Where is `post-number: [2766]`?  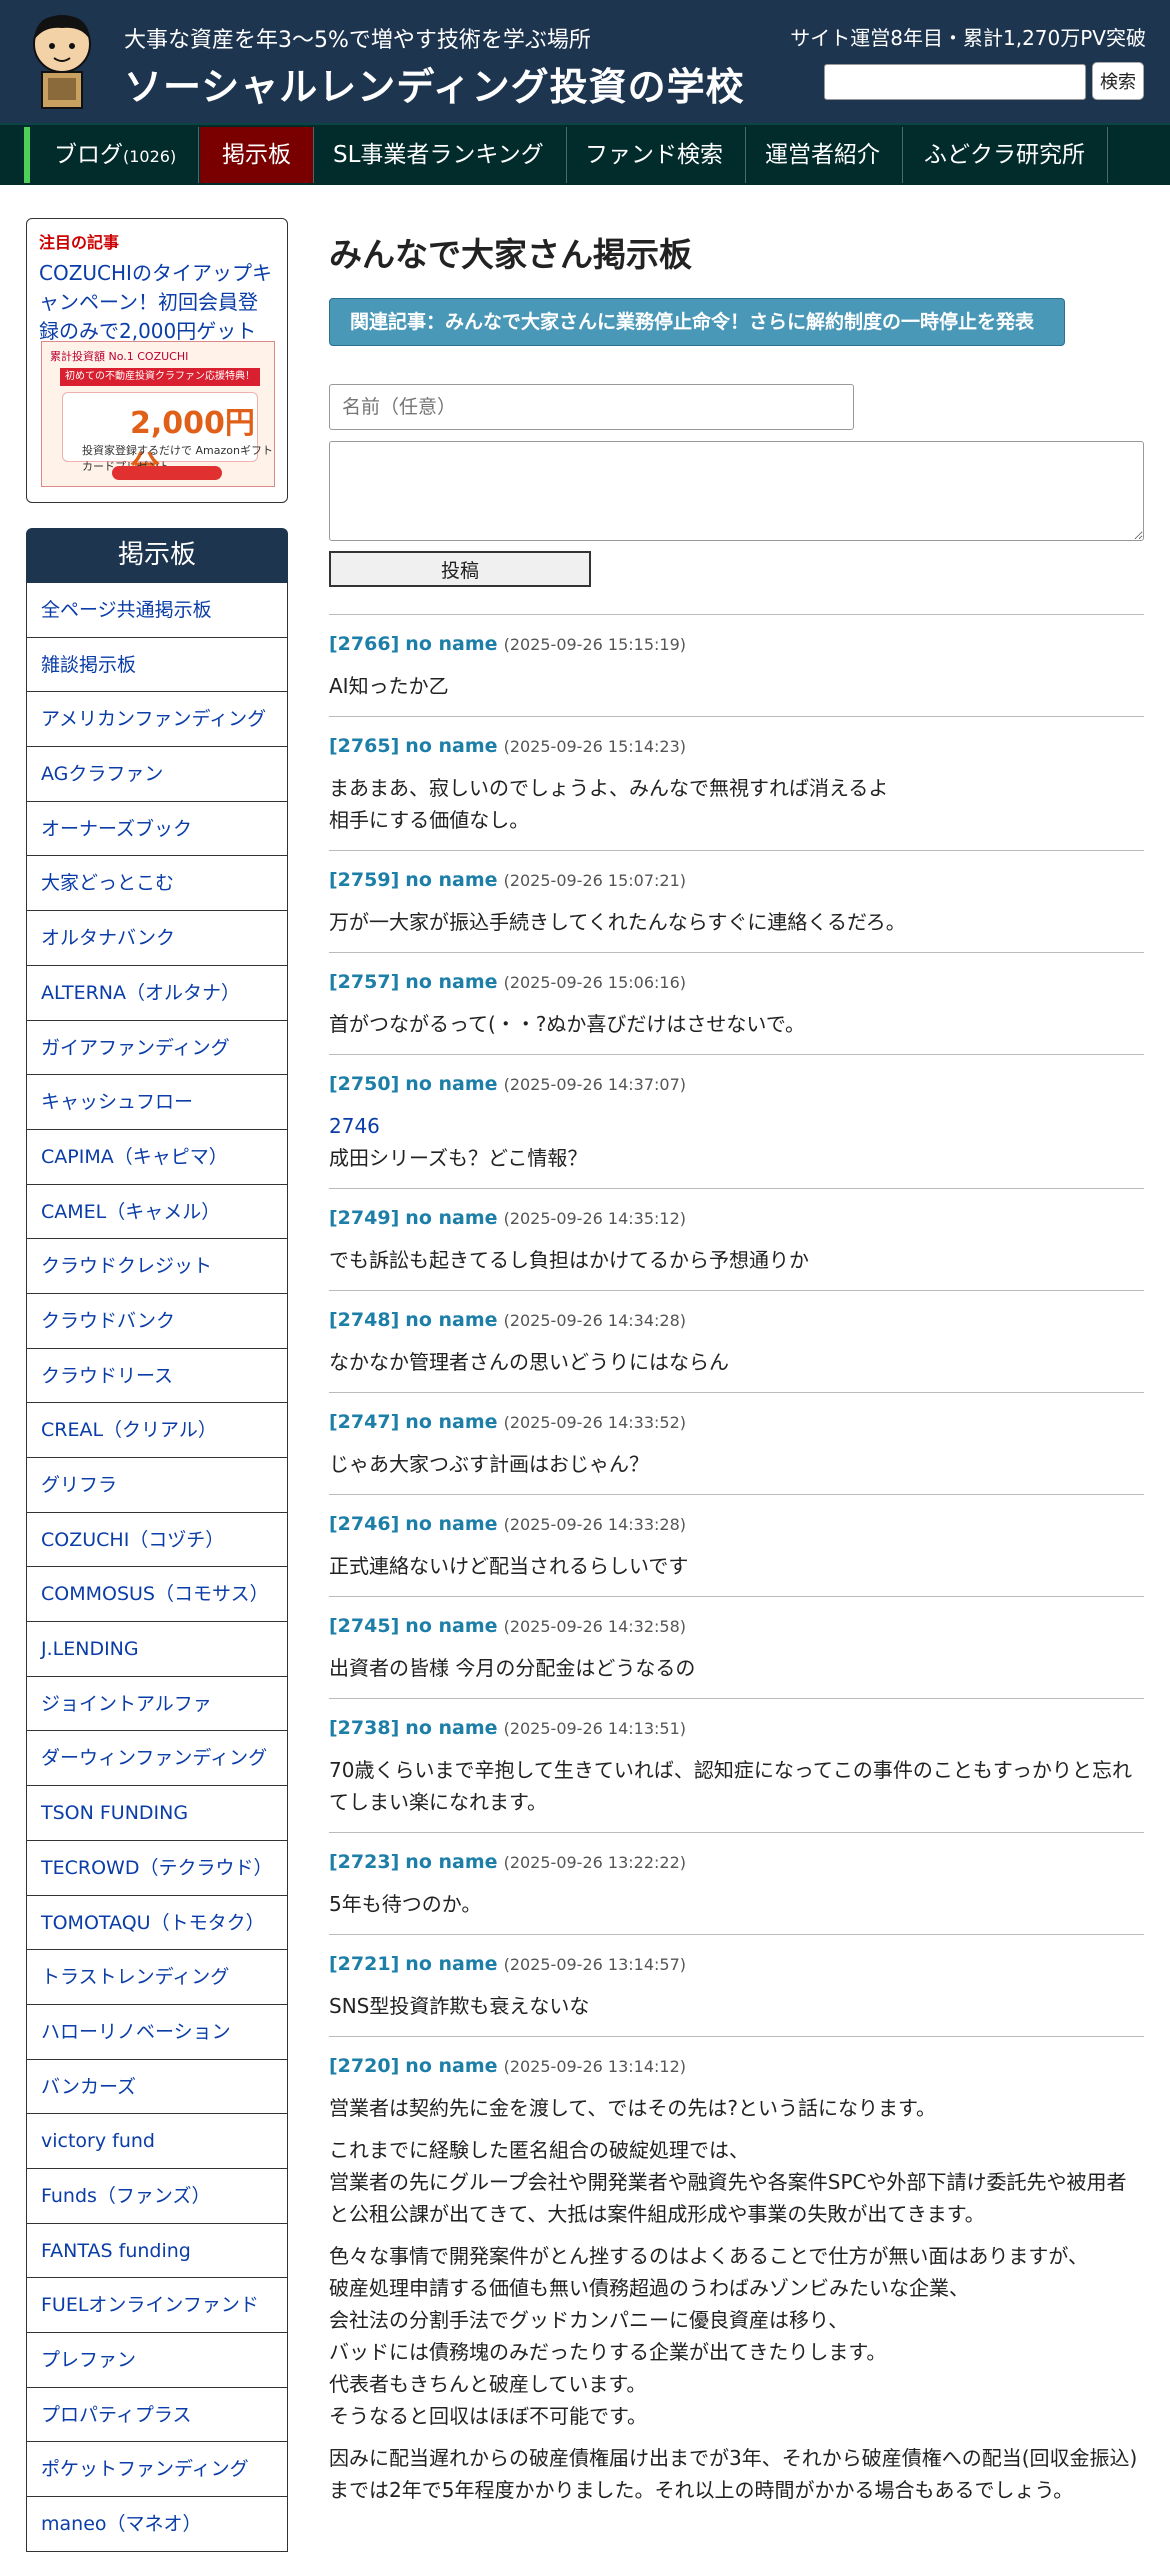 post-number: [2766] is located at coordinates (364, 644).